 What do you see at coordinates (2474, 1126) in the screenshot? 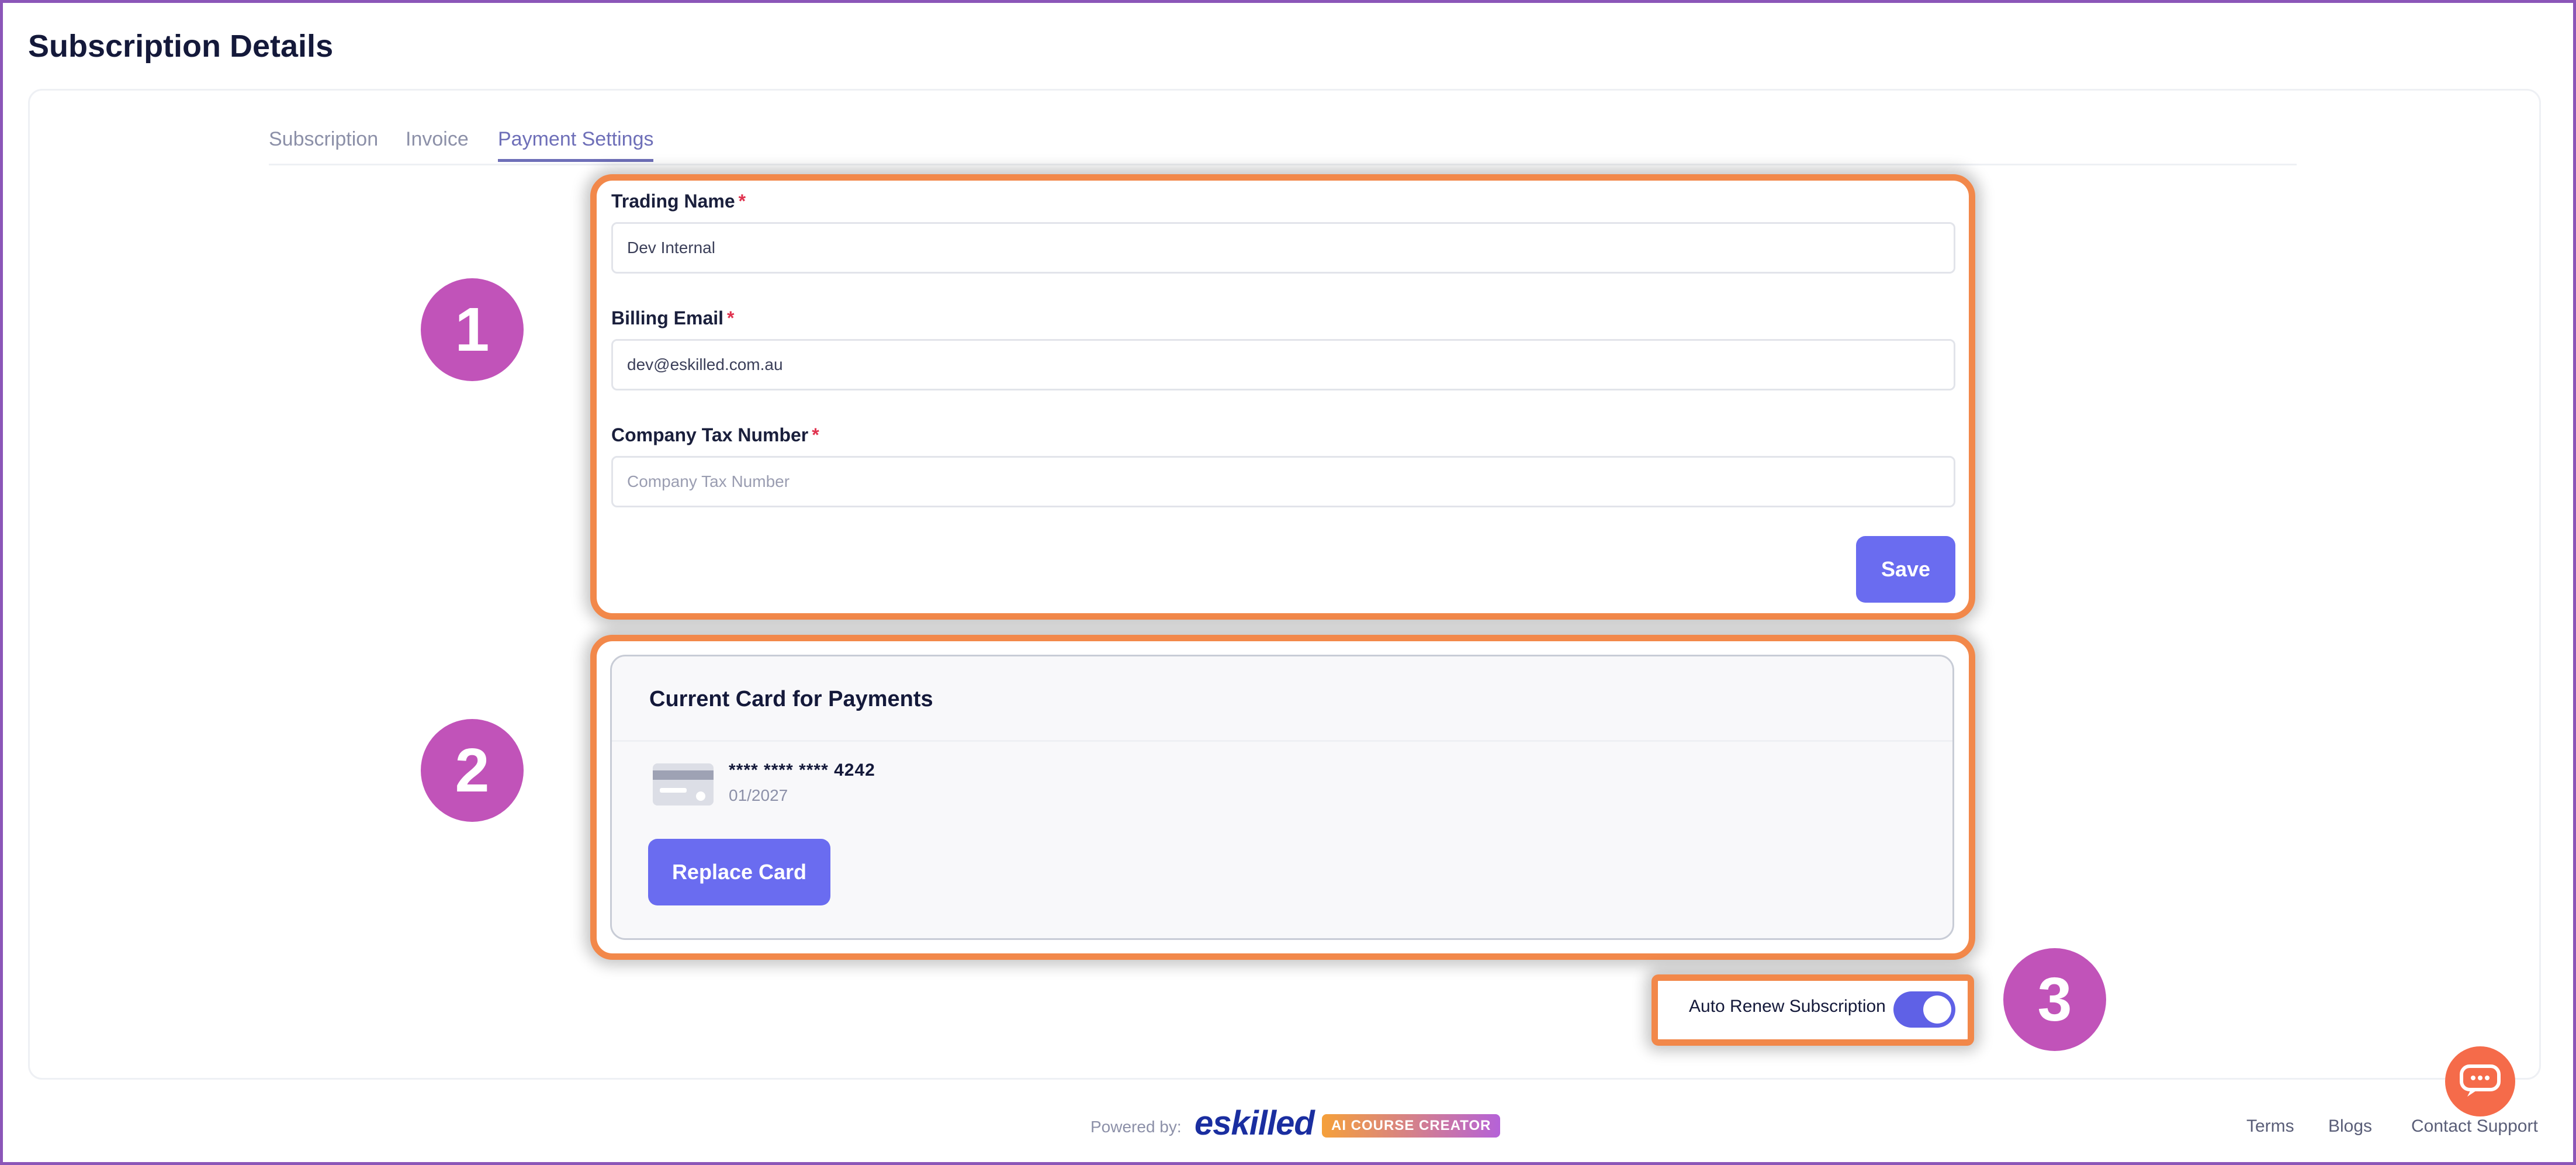
I see `footer-link-contact-support: Contact Support` at bounding box center [2474, 1126].